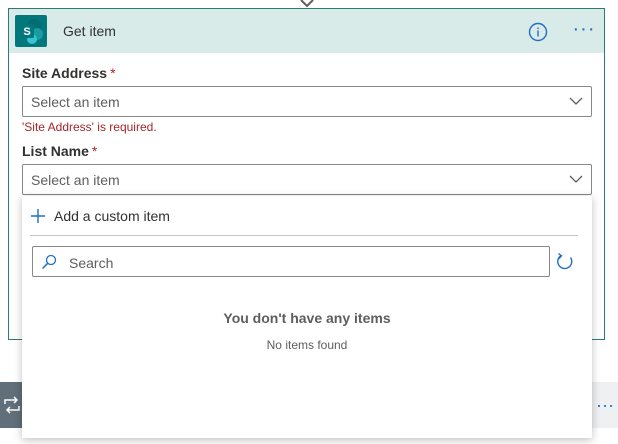 This screenshot has height=444, width=618. I want to click on site-address-label-text: Site Address, so click(65, 73).